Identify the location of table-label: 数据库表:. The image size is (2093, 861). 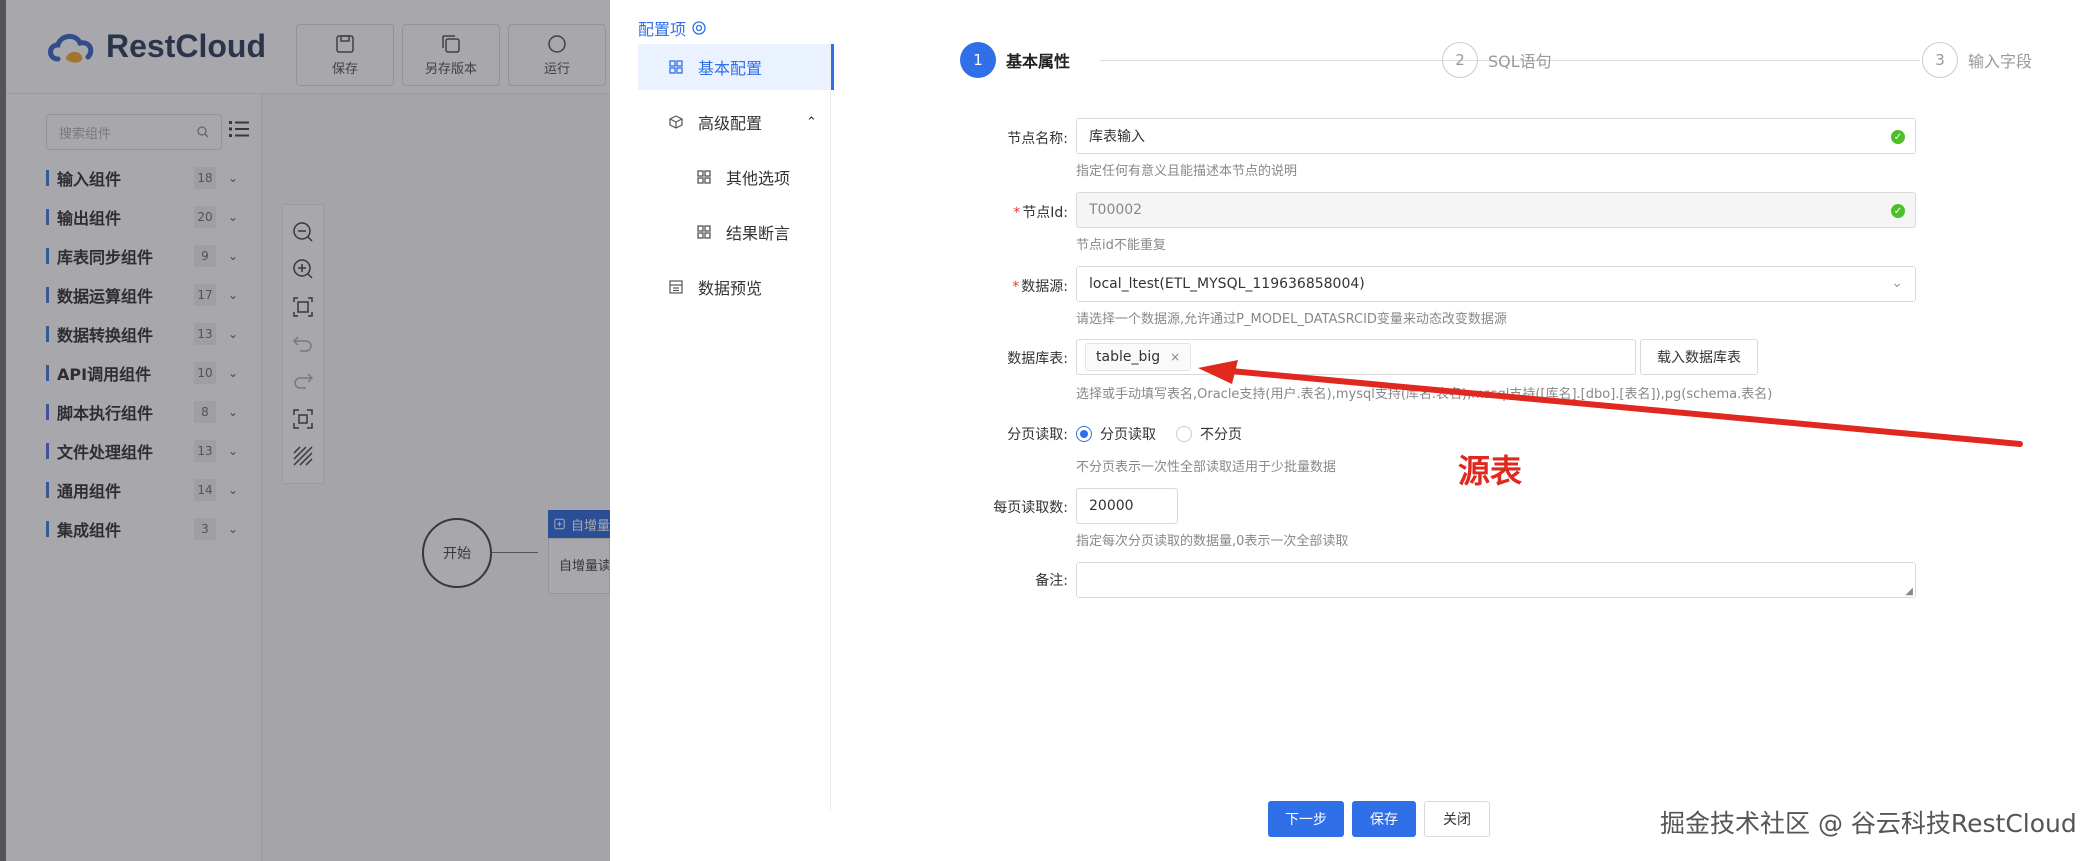
(1037, 359).